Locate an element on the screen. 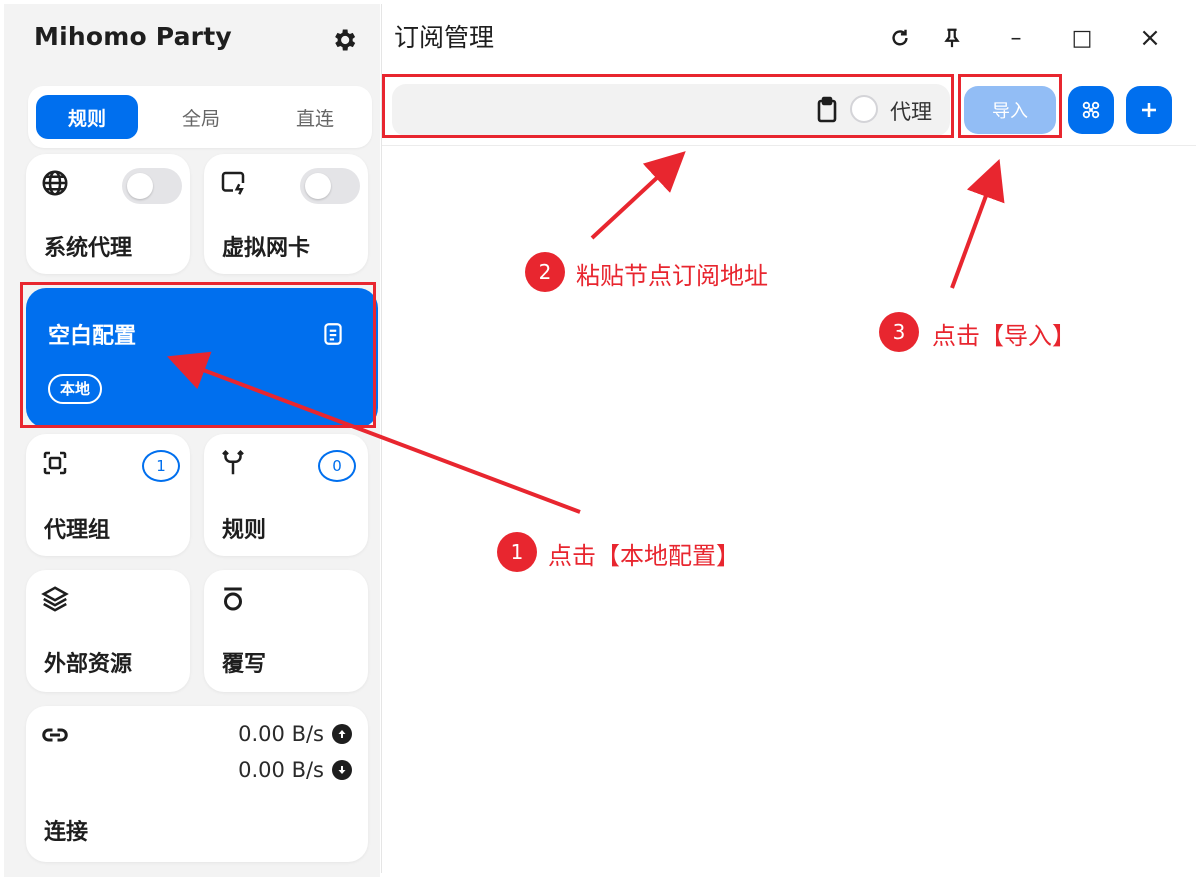  download-speed-value: 0.00 B/s is located at coordinates (281, 770).